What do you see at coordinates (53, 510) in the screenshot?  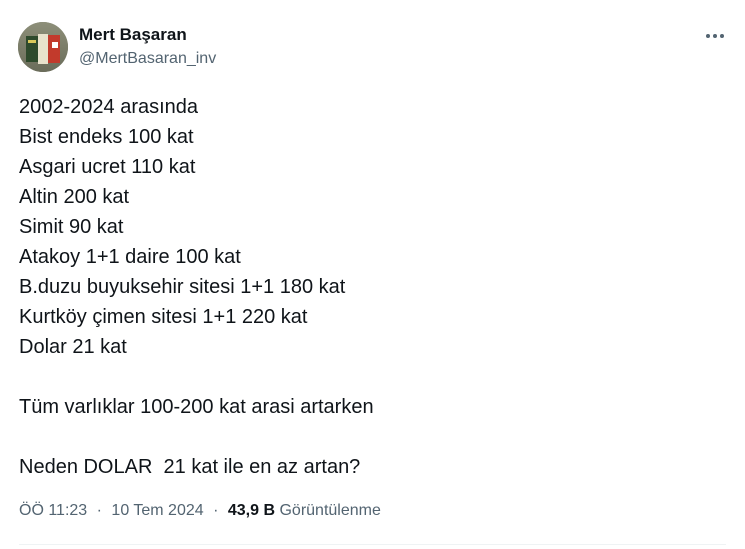 I see `tweet-time: ÖÖ 11:23` at bounding box center [53, 510].